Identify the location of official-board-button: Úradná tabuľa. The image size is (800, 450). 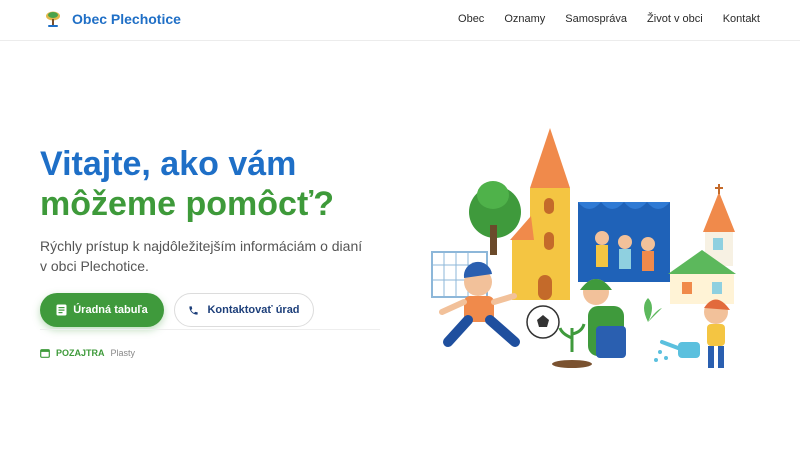
(102, 310).